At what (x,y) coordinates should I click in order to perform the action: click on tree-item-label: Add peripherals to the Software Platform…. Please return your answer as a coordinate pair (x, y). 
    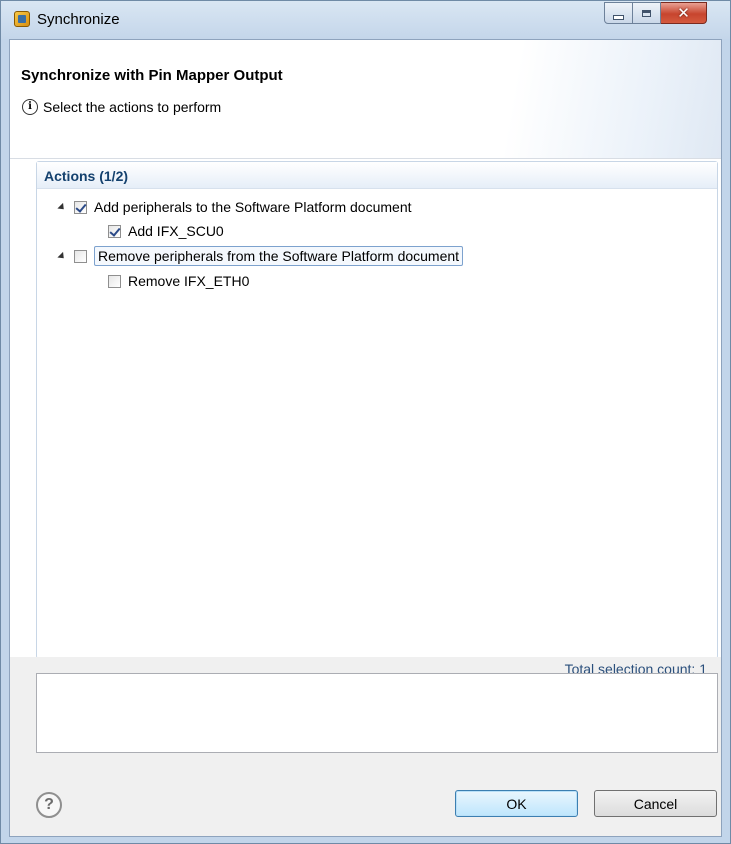
    Looking at the image, I should click on (253, 207).